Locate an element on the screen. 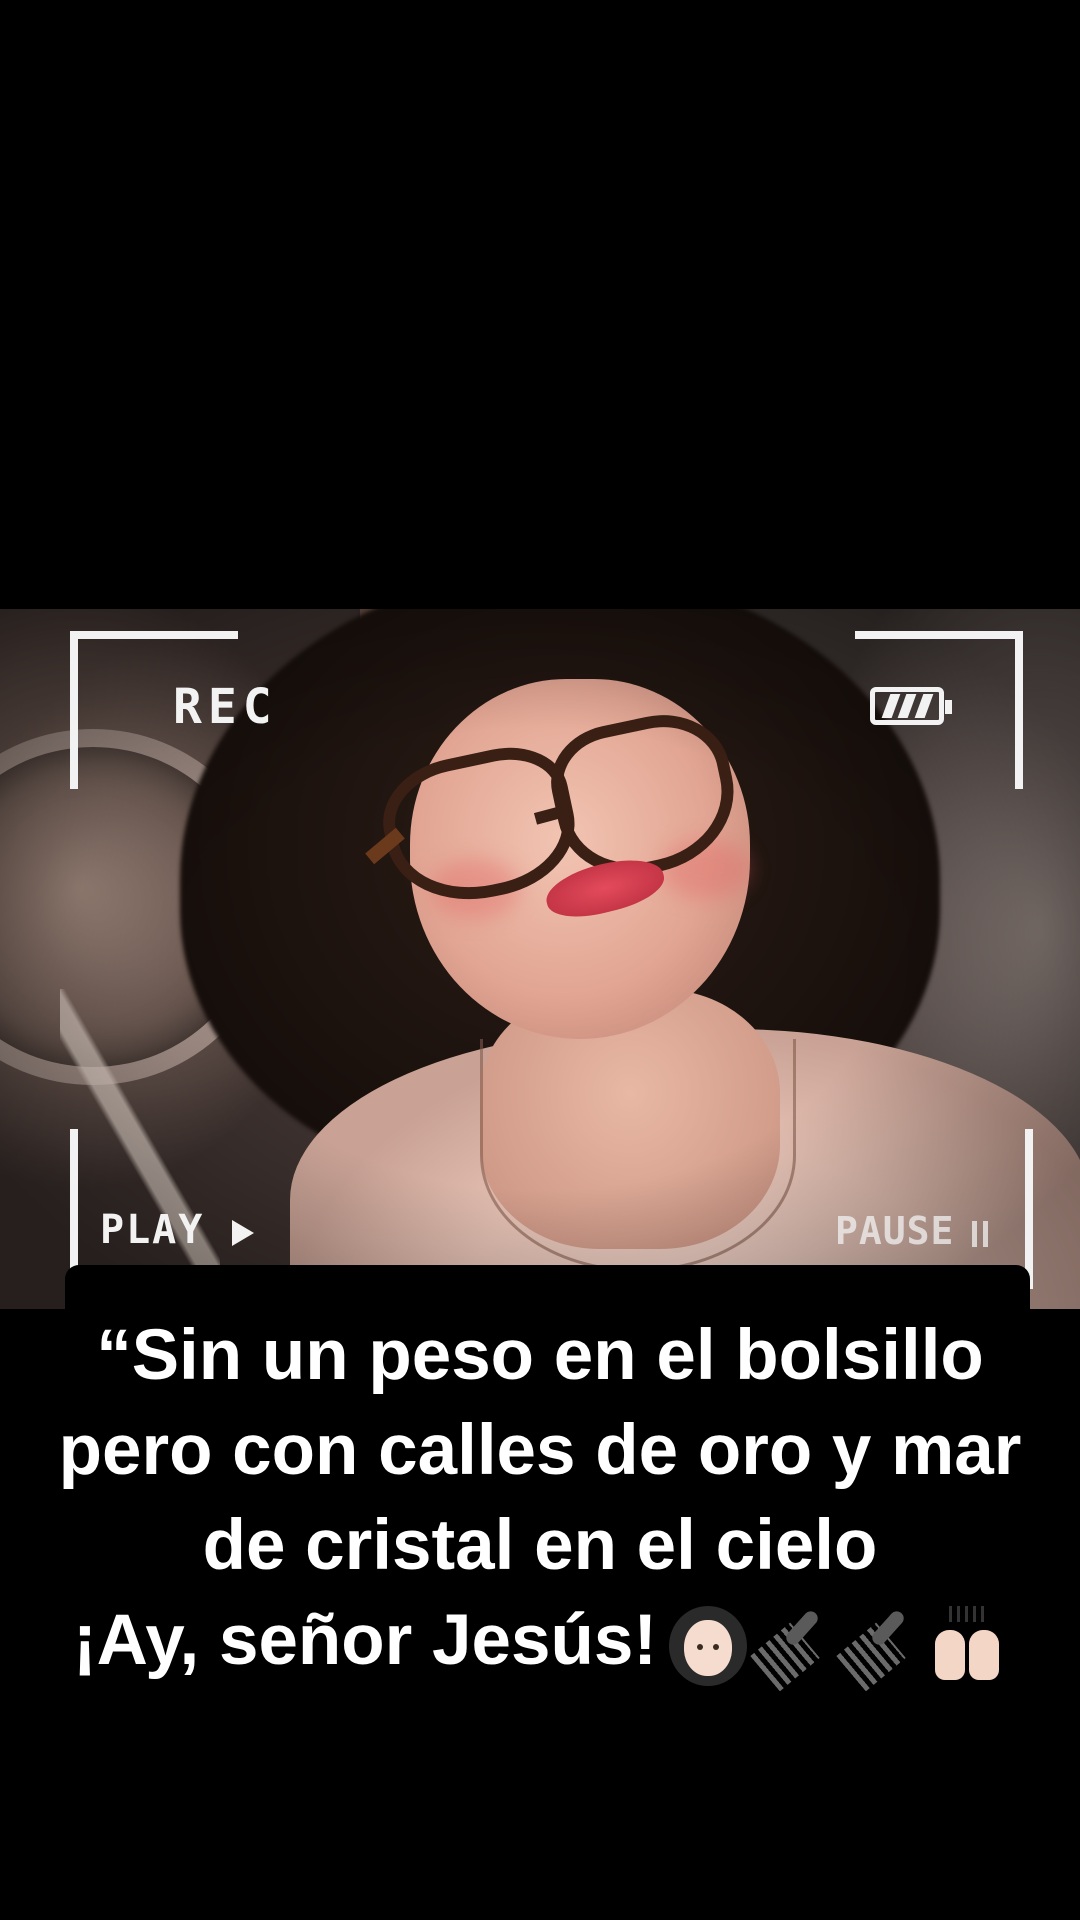 The height and width of the screenshot is (1920, 1080). rec-label: REC is located at coordinates (225, 707).